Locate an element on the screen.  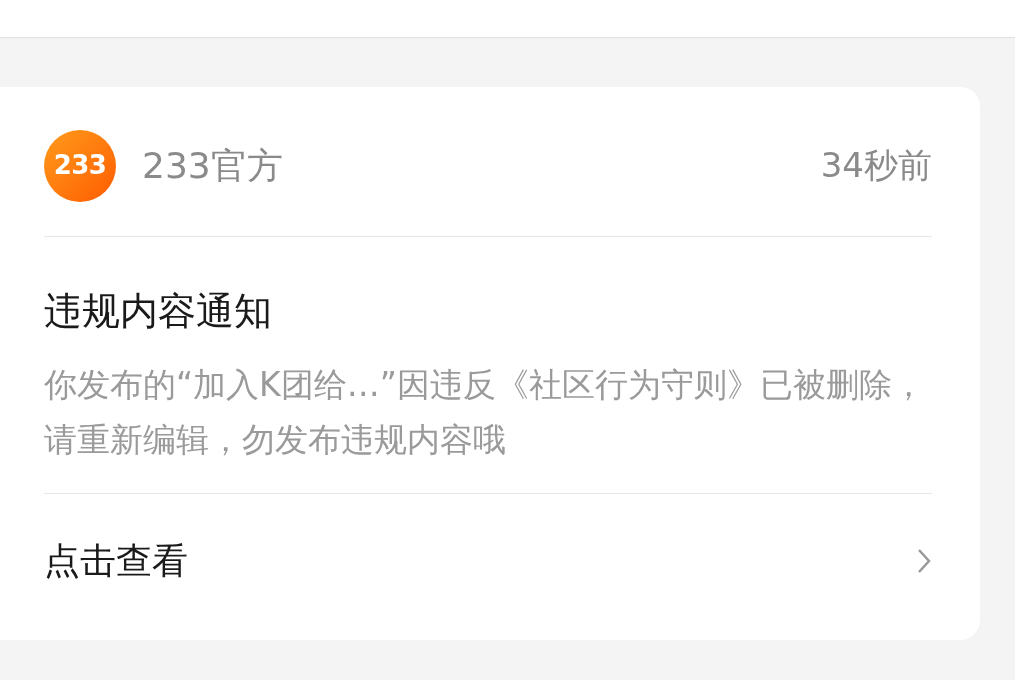
timestamp: 34秒前 is located at coordinates (876, 165).